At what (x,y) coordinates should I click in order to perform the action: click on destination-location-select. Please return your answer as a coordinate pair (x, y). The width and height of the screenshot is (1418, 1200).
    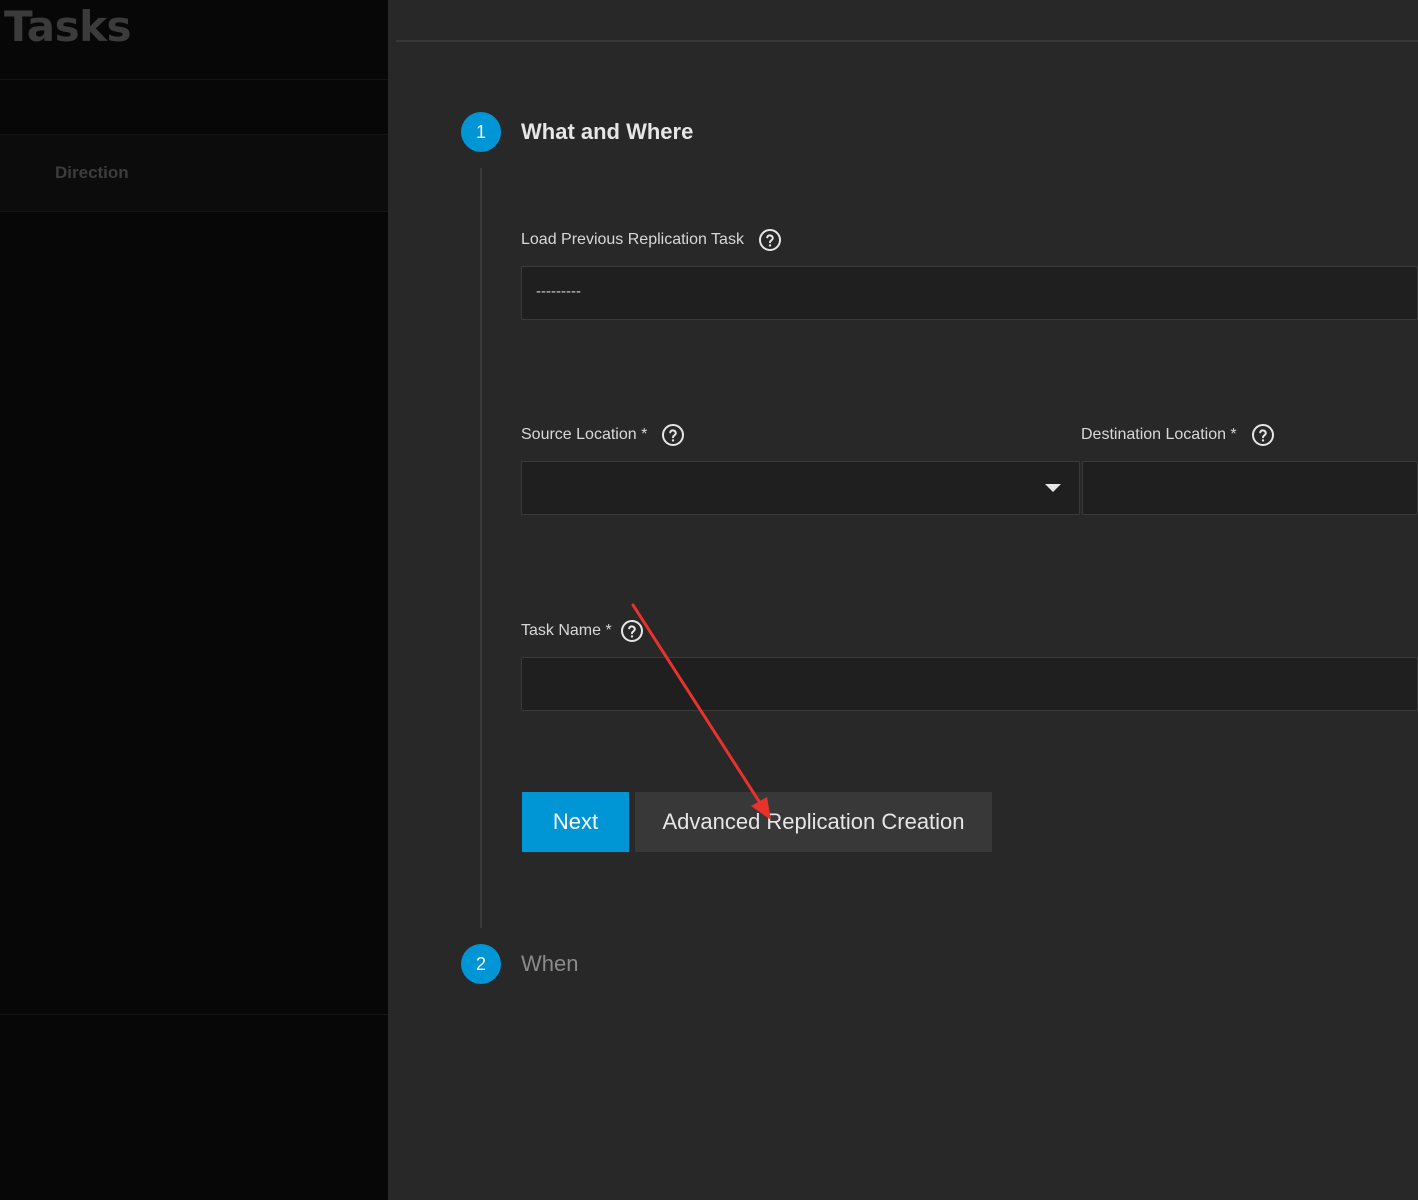
    Looking at the image, I should click on (1250, 488).